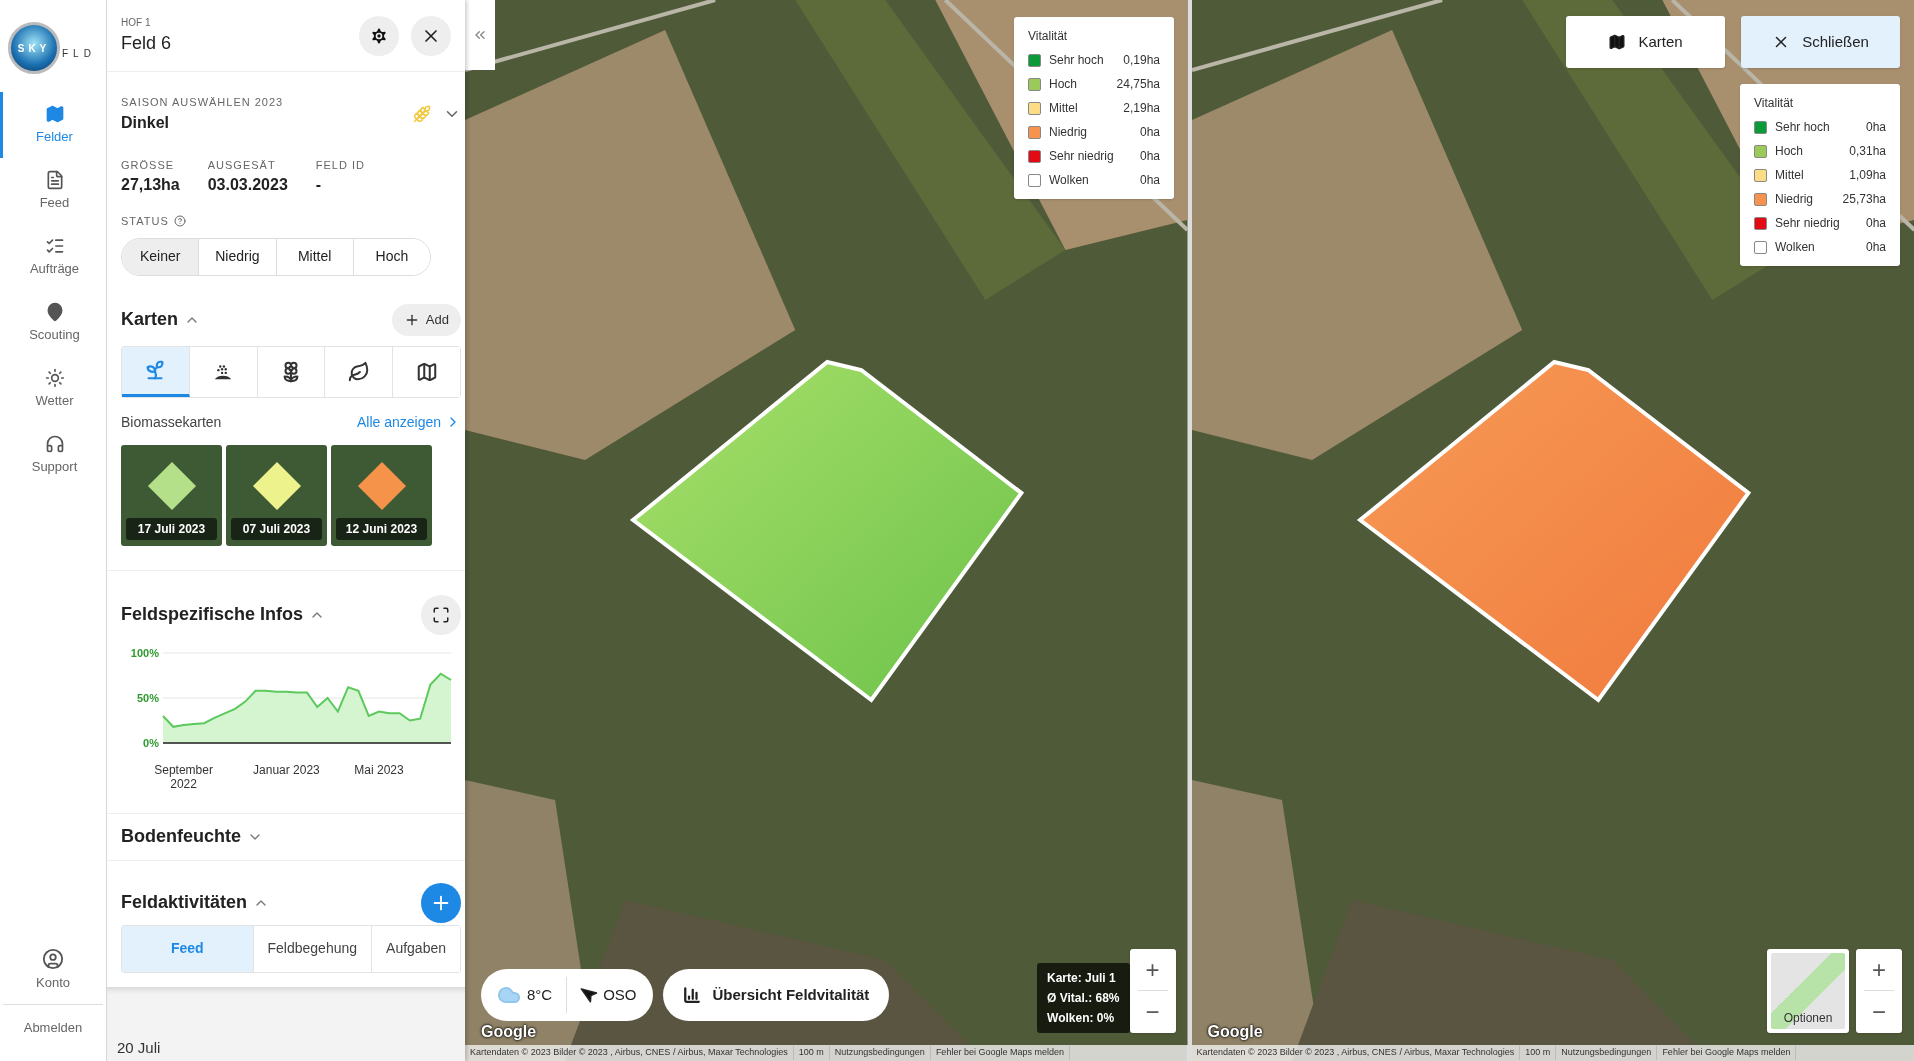  I want to click on season-label: SAISON AUSWÄHLEN 2023, so click(203, 102).